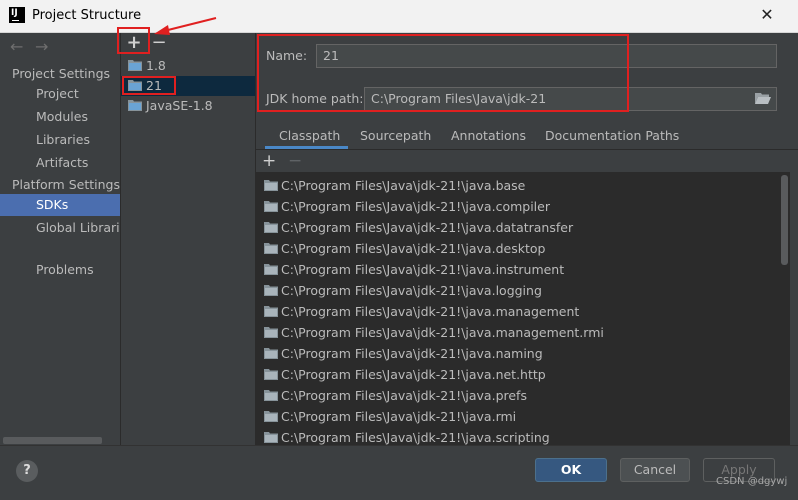 The image size is (798, 500). I want to click on list-item: C:\Program Files\Java\jdk-21!\java.base, so click(523, 185).